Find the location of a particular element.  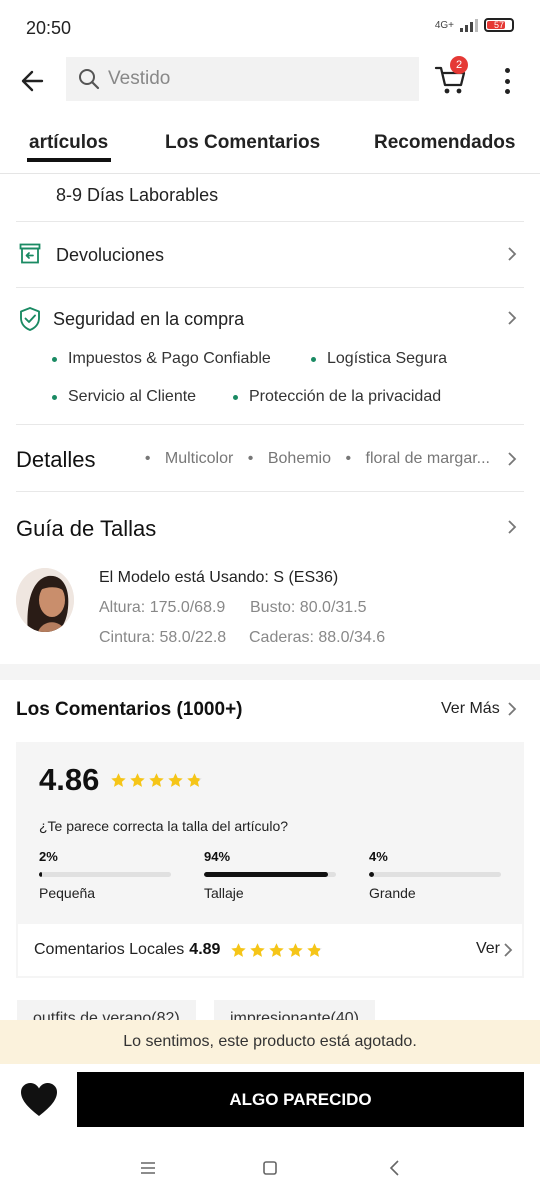

system-nav-bar is located at coordinates (270, 1172).